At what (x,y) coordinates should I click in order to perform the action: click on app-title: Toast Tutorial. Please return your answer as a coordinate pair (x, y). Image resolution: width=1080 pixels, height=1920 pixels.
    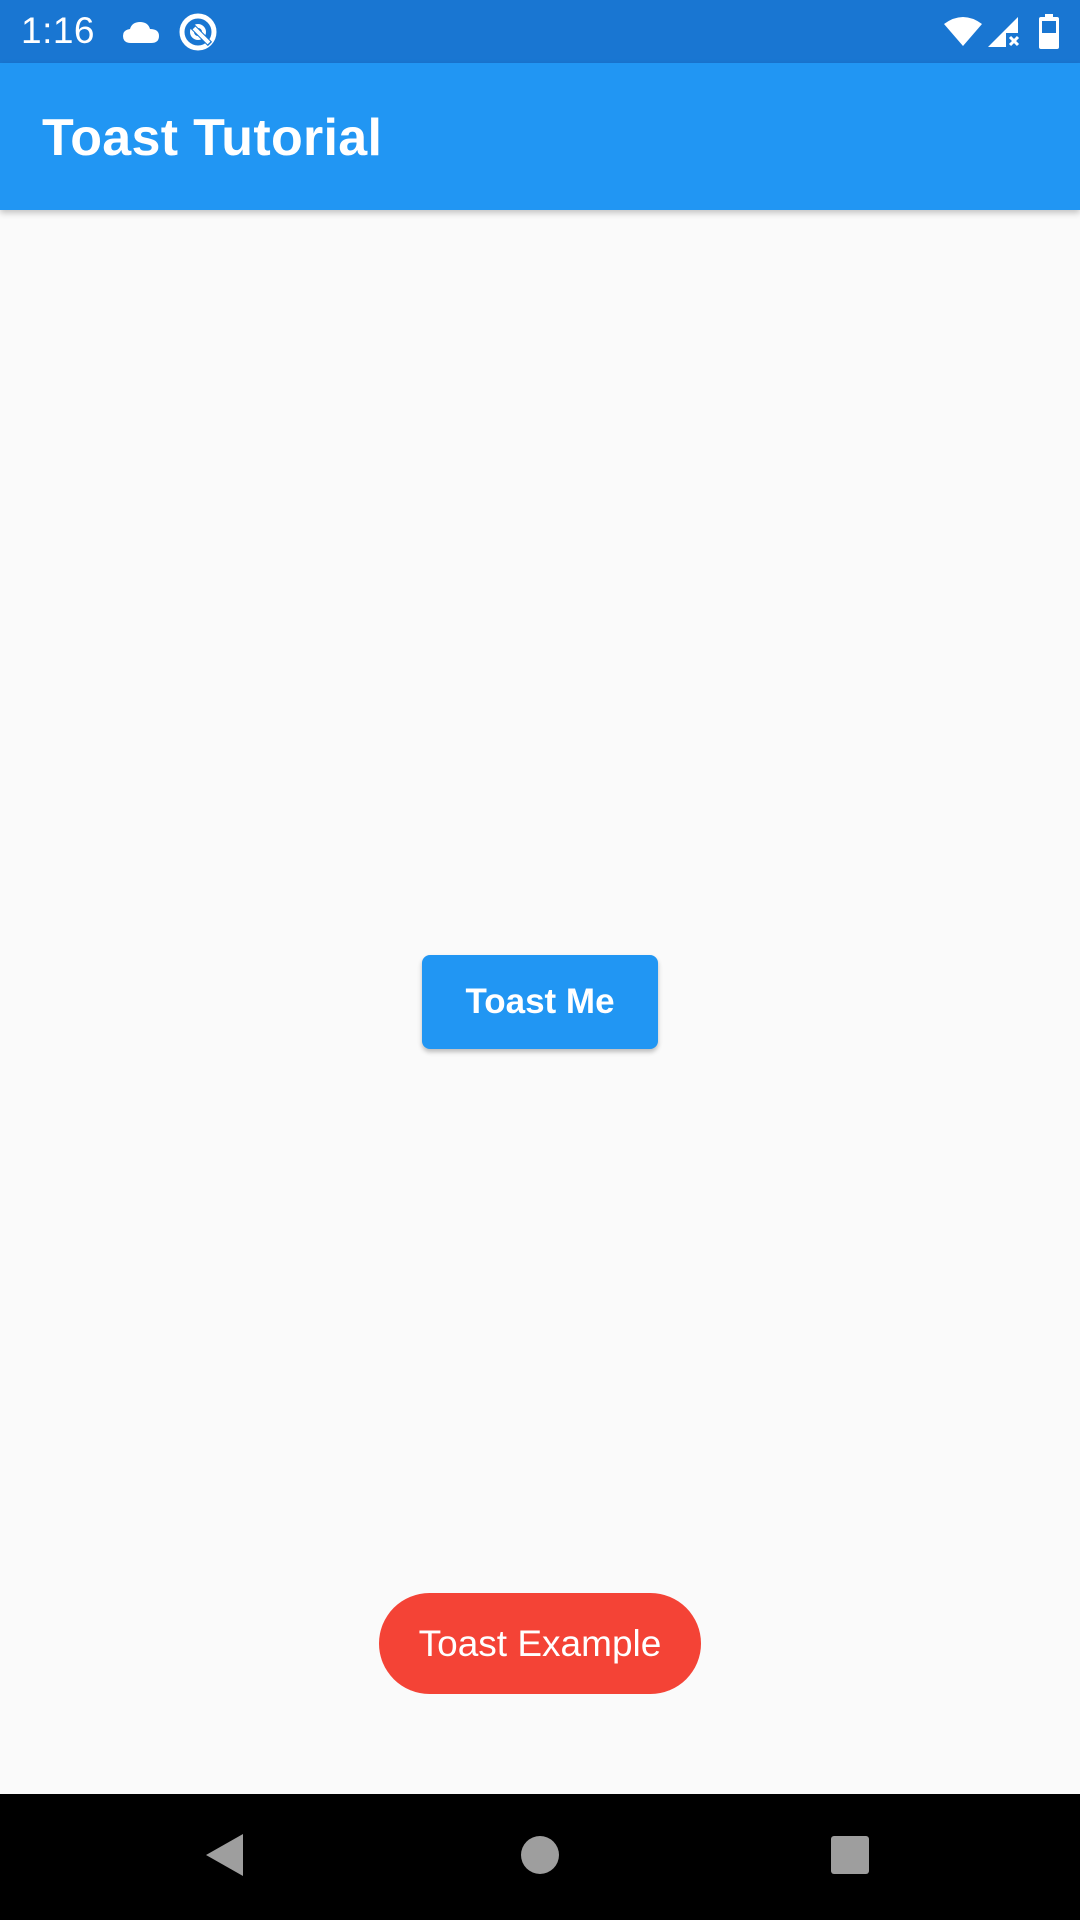
    Looking at the image, I should click on (212, 138).